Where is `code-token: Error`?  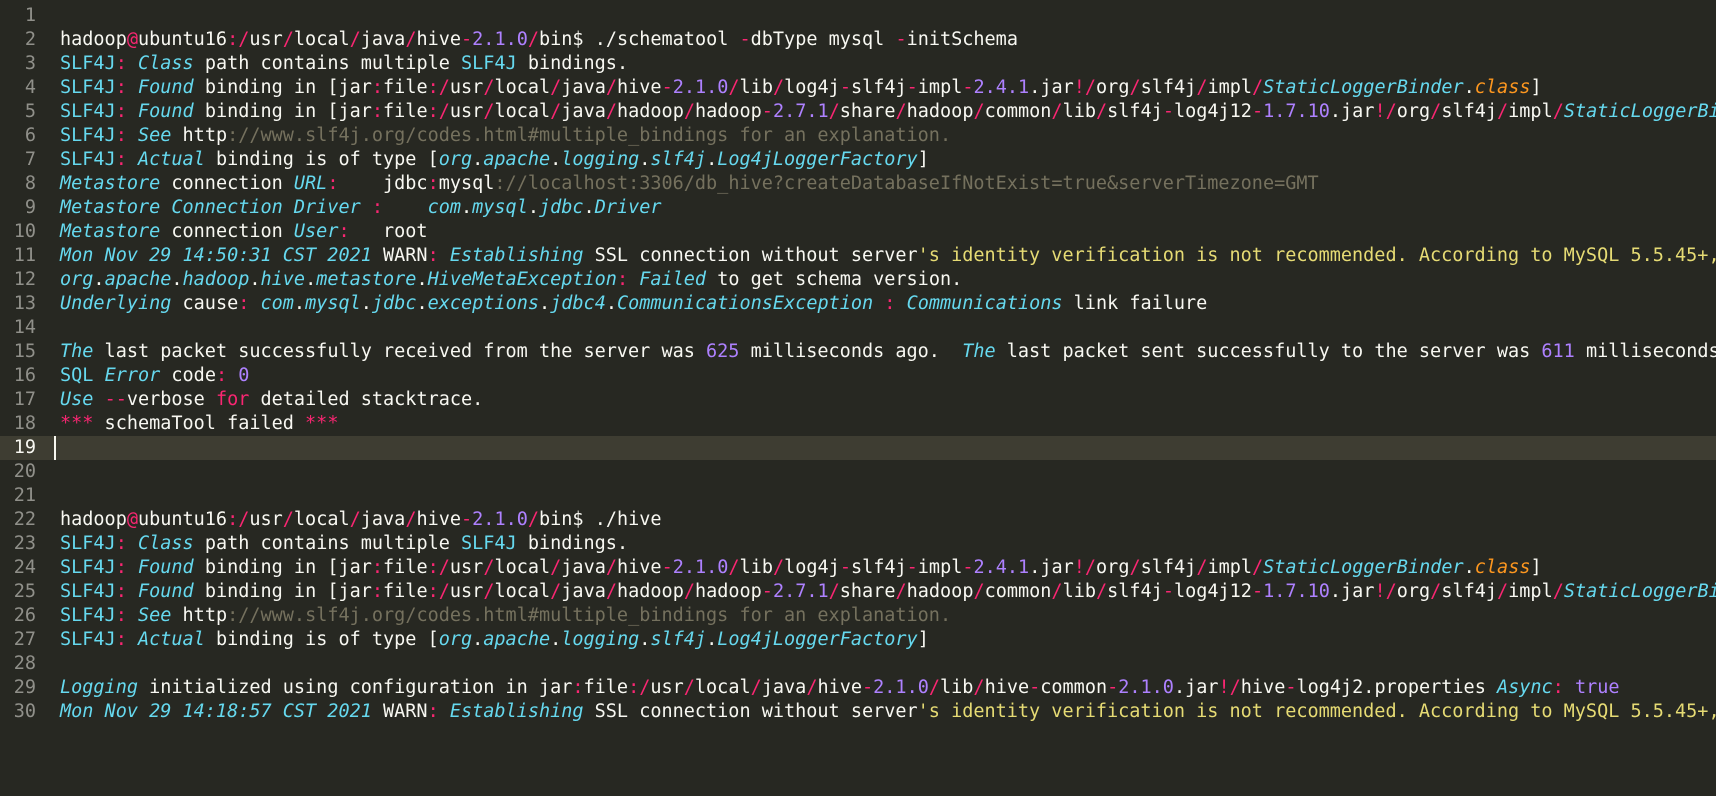 code-token: Error is located at coordinates (132, 375).